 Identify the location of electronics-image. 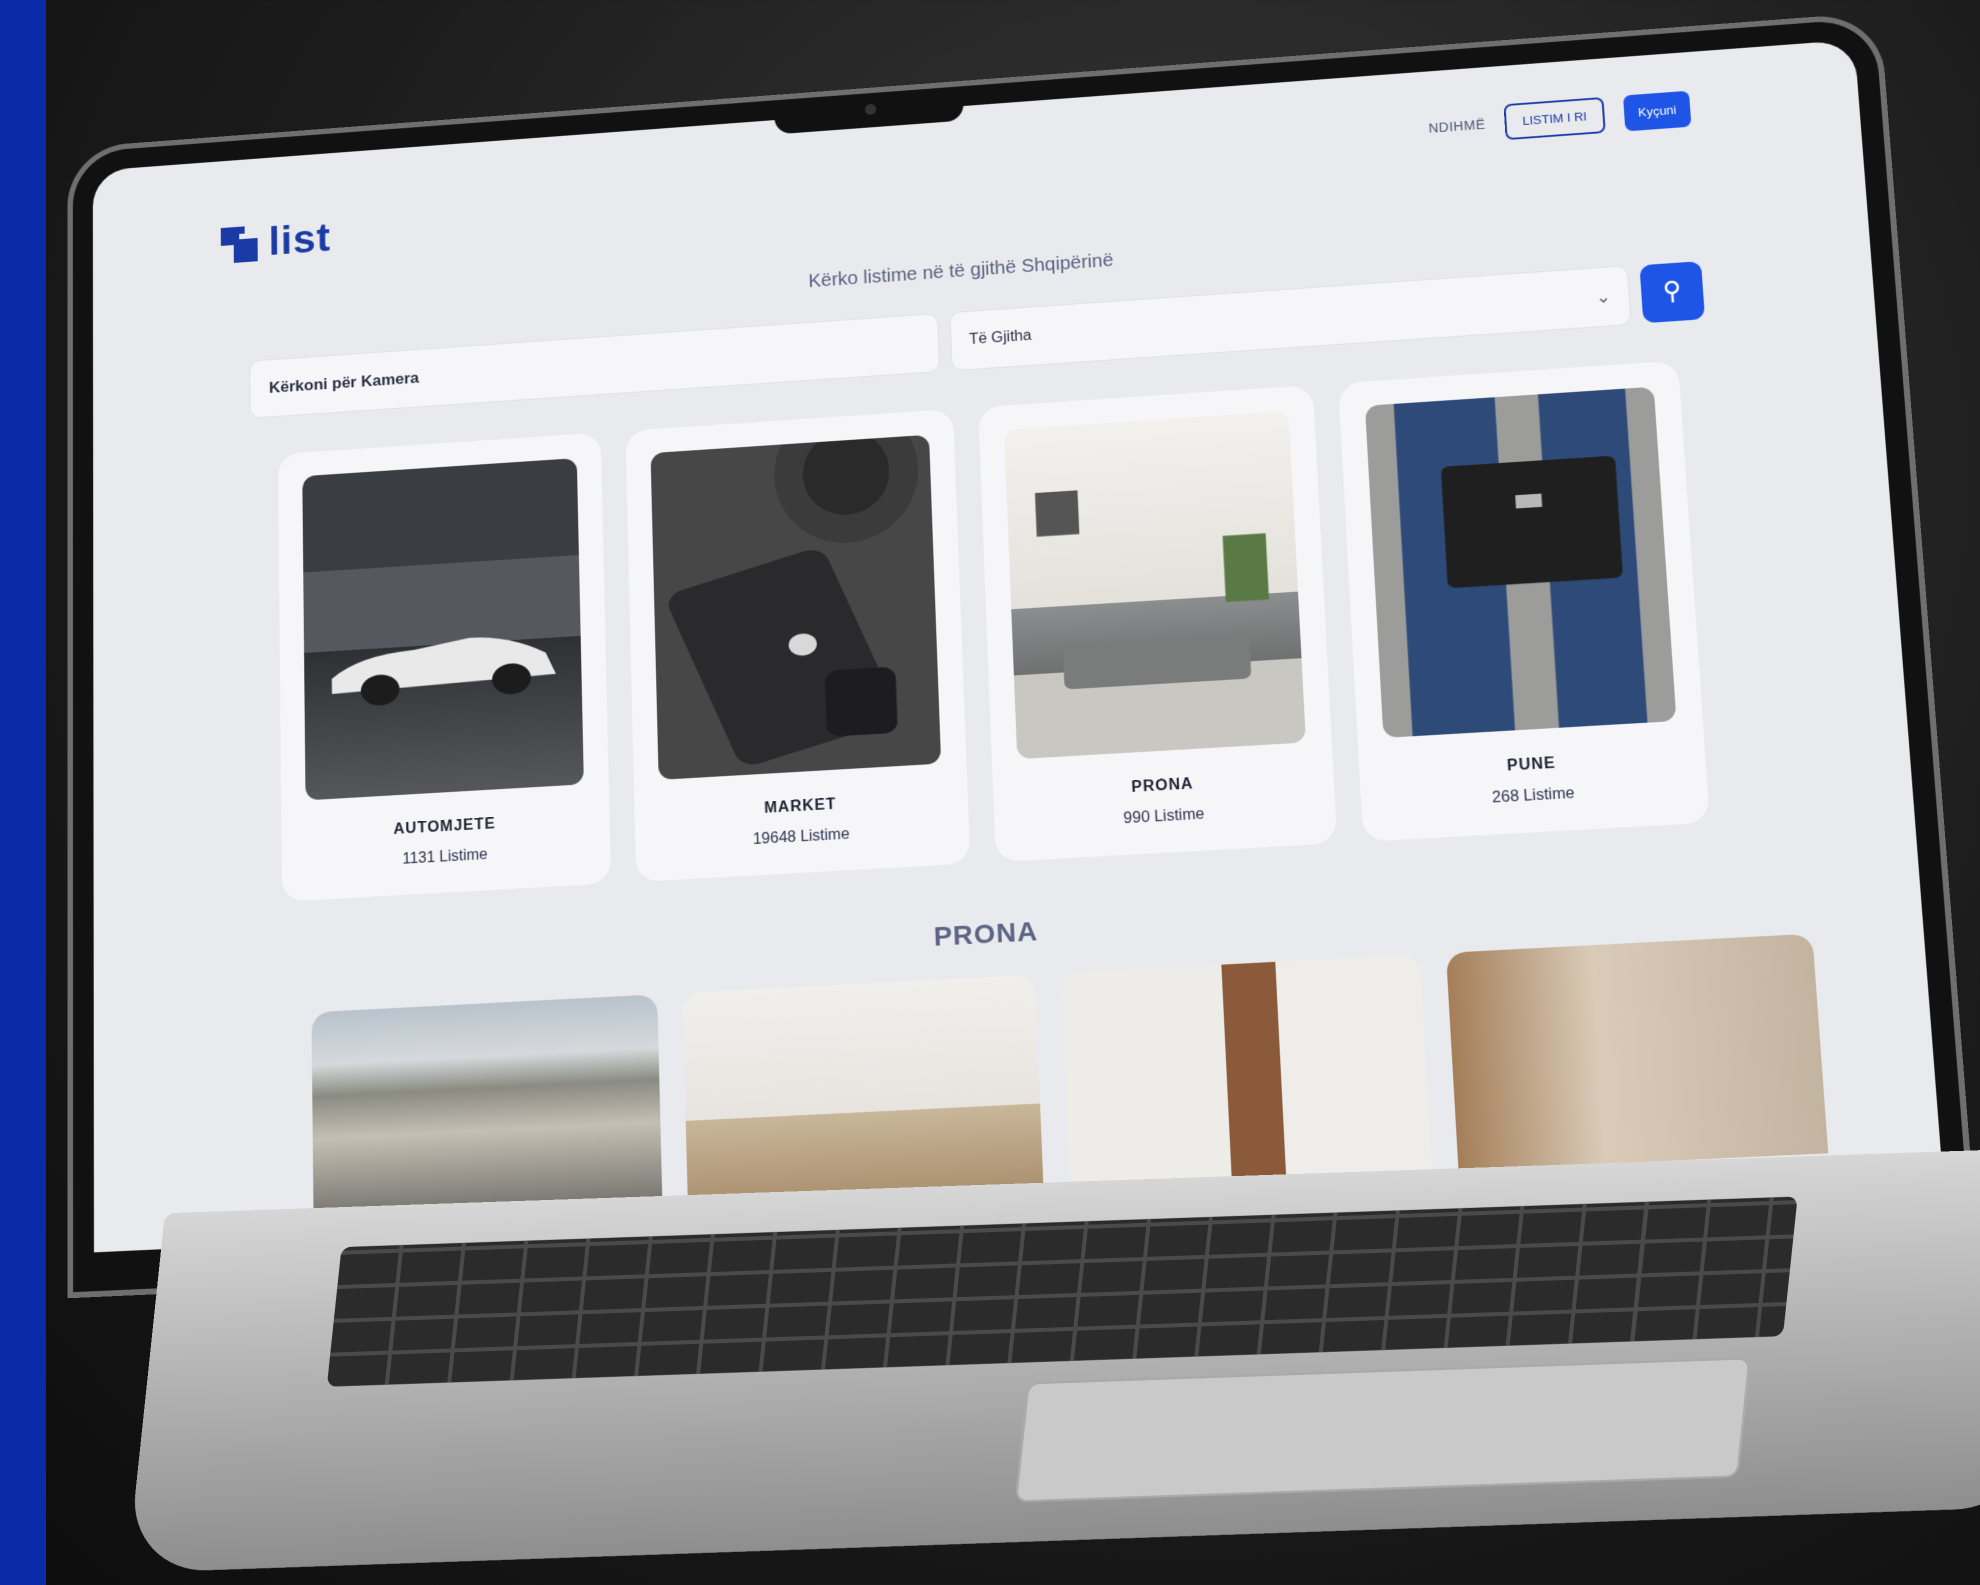
(796, 607).